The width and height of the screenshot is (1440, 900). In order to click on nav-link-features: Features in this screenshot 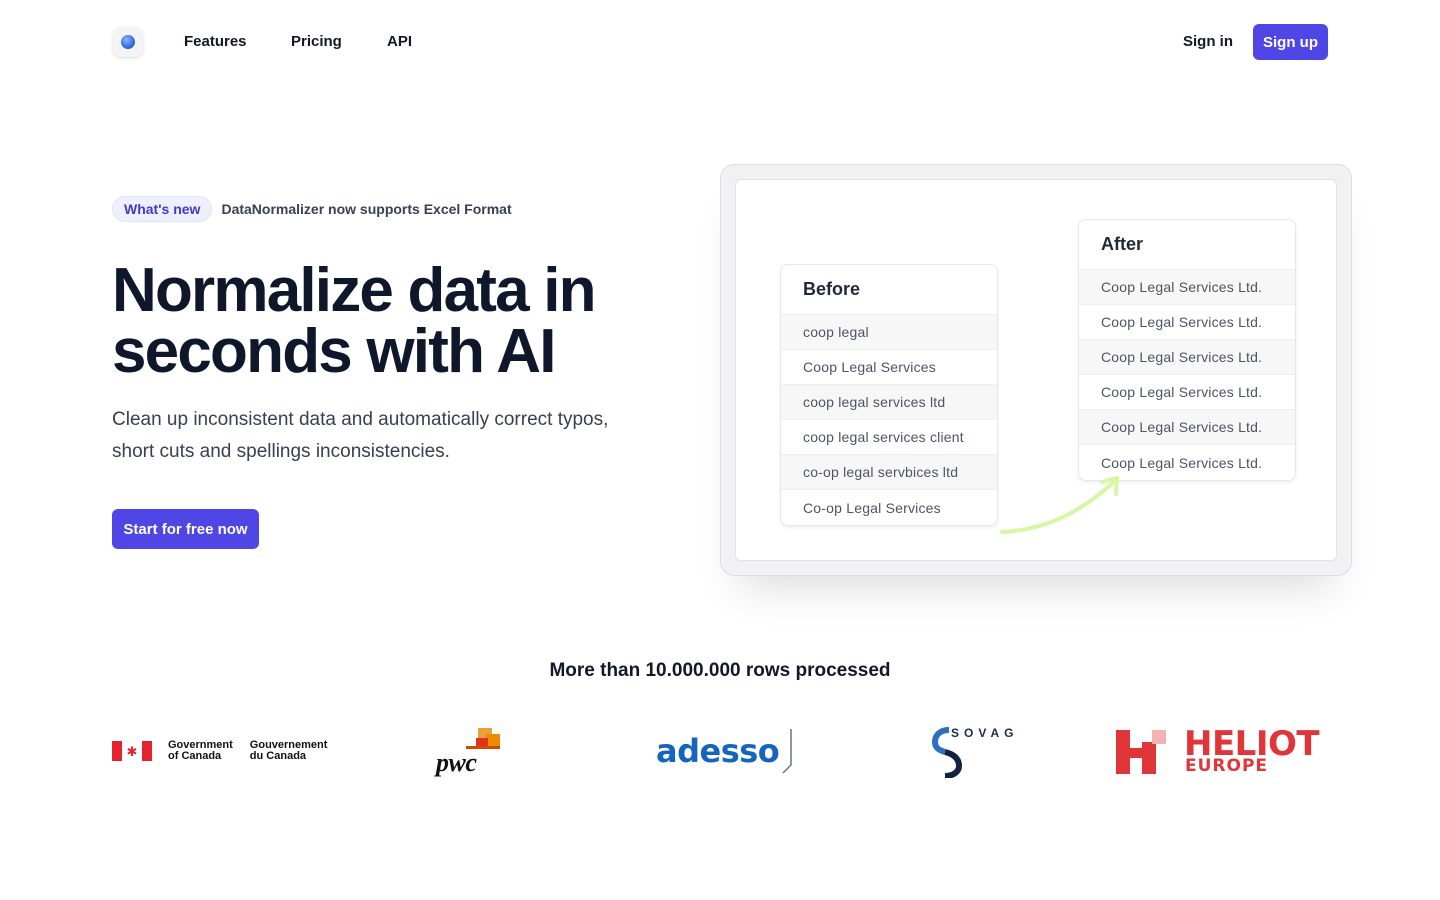, I will do `click(215, 41)`.